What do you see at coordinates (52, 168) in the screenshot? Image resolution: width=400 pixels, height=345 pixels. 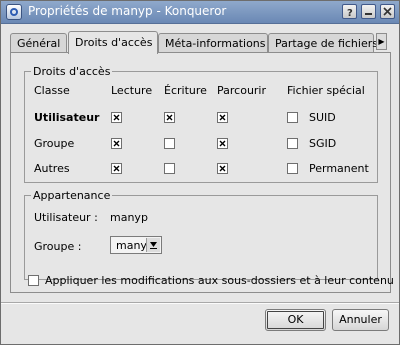 I see `row-label-others: Autres` at bounding box center [52, 168].